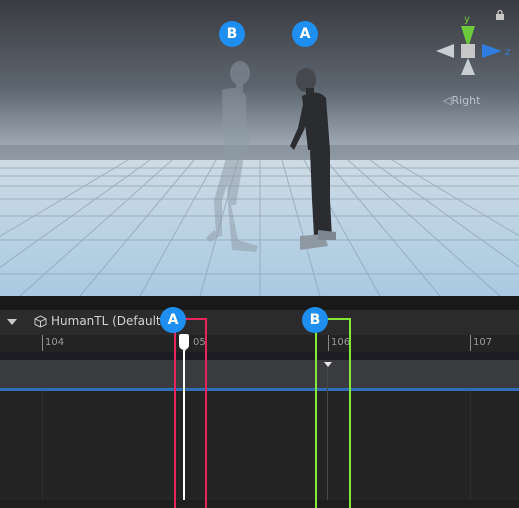 The image size is (519, 508). I want to click on playhead-handle, so click(184, 342).